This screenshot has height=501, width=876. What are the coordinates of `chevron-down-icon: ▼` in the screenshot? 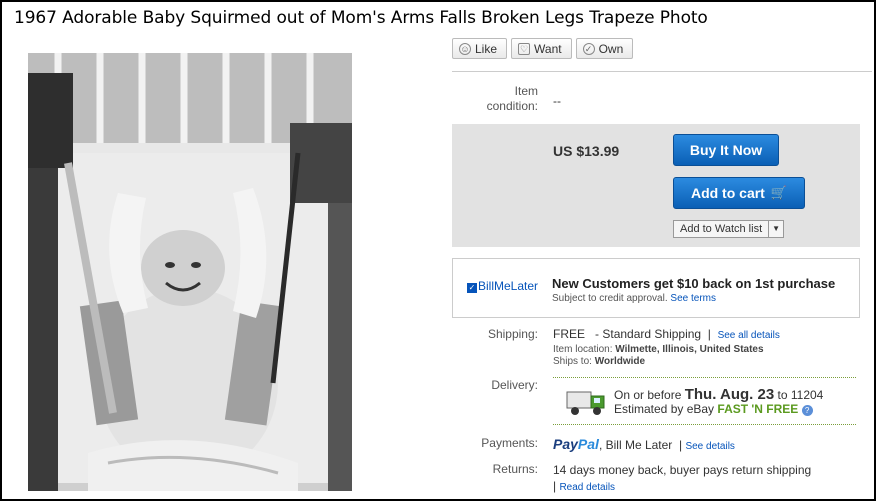 It's located at (776, 229).